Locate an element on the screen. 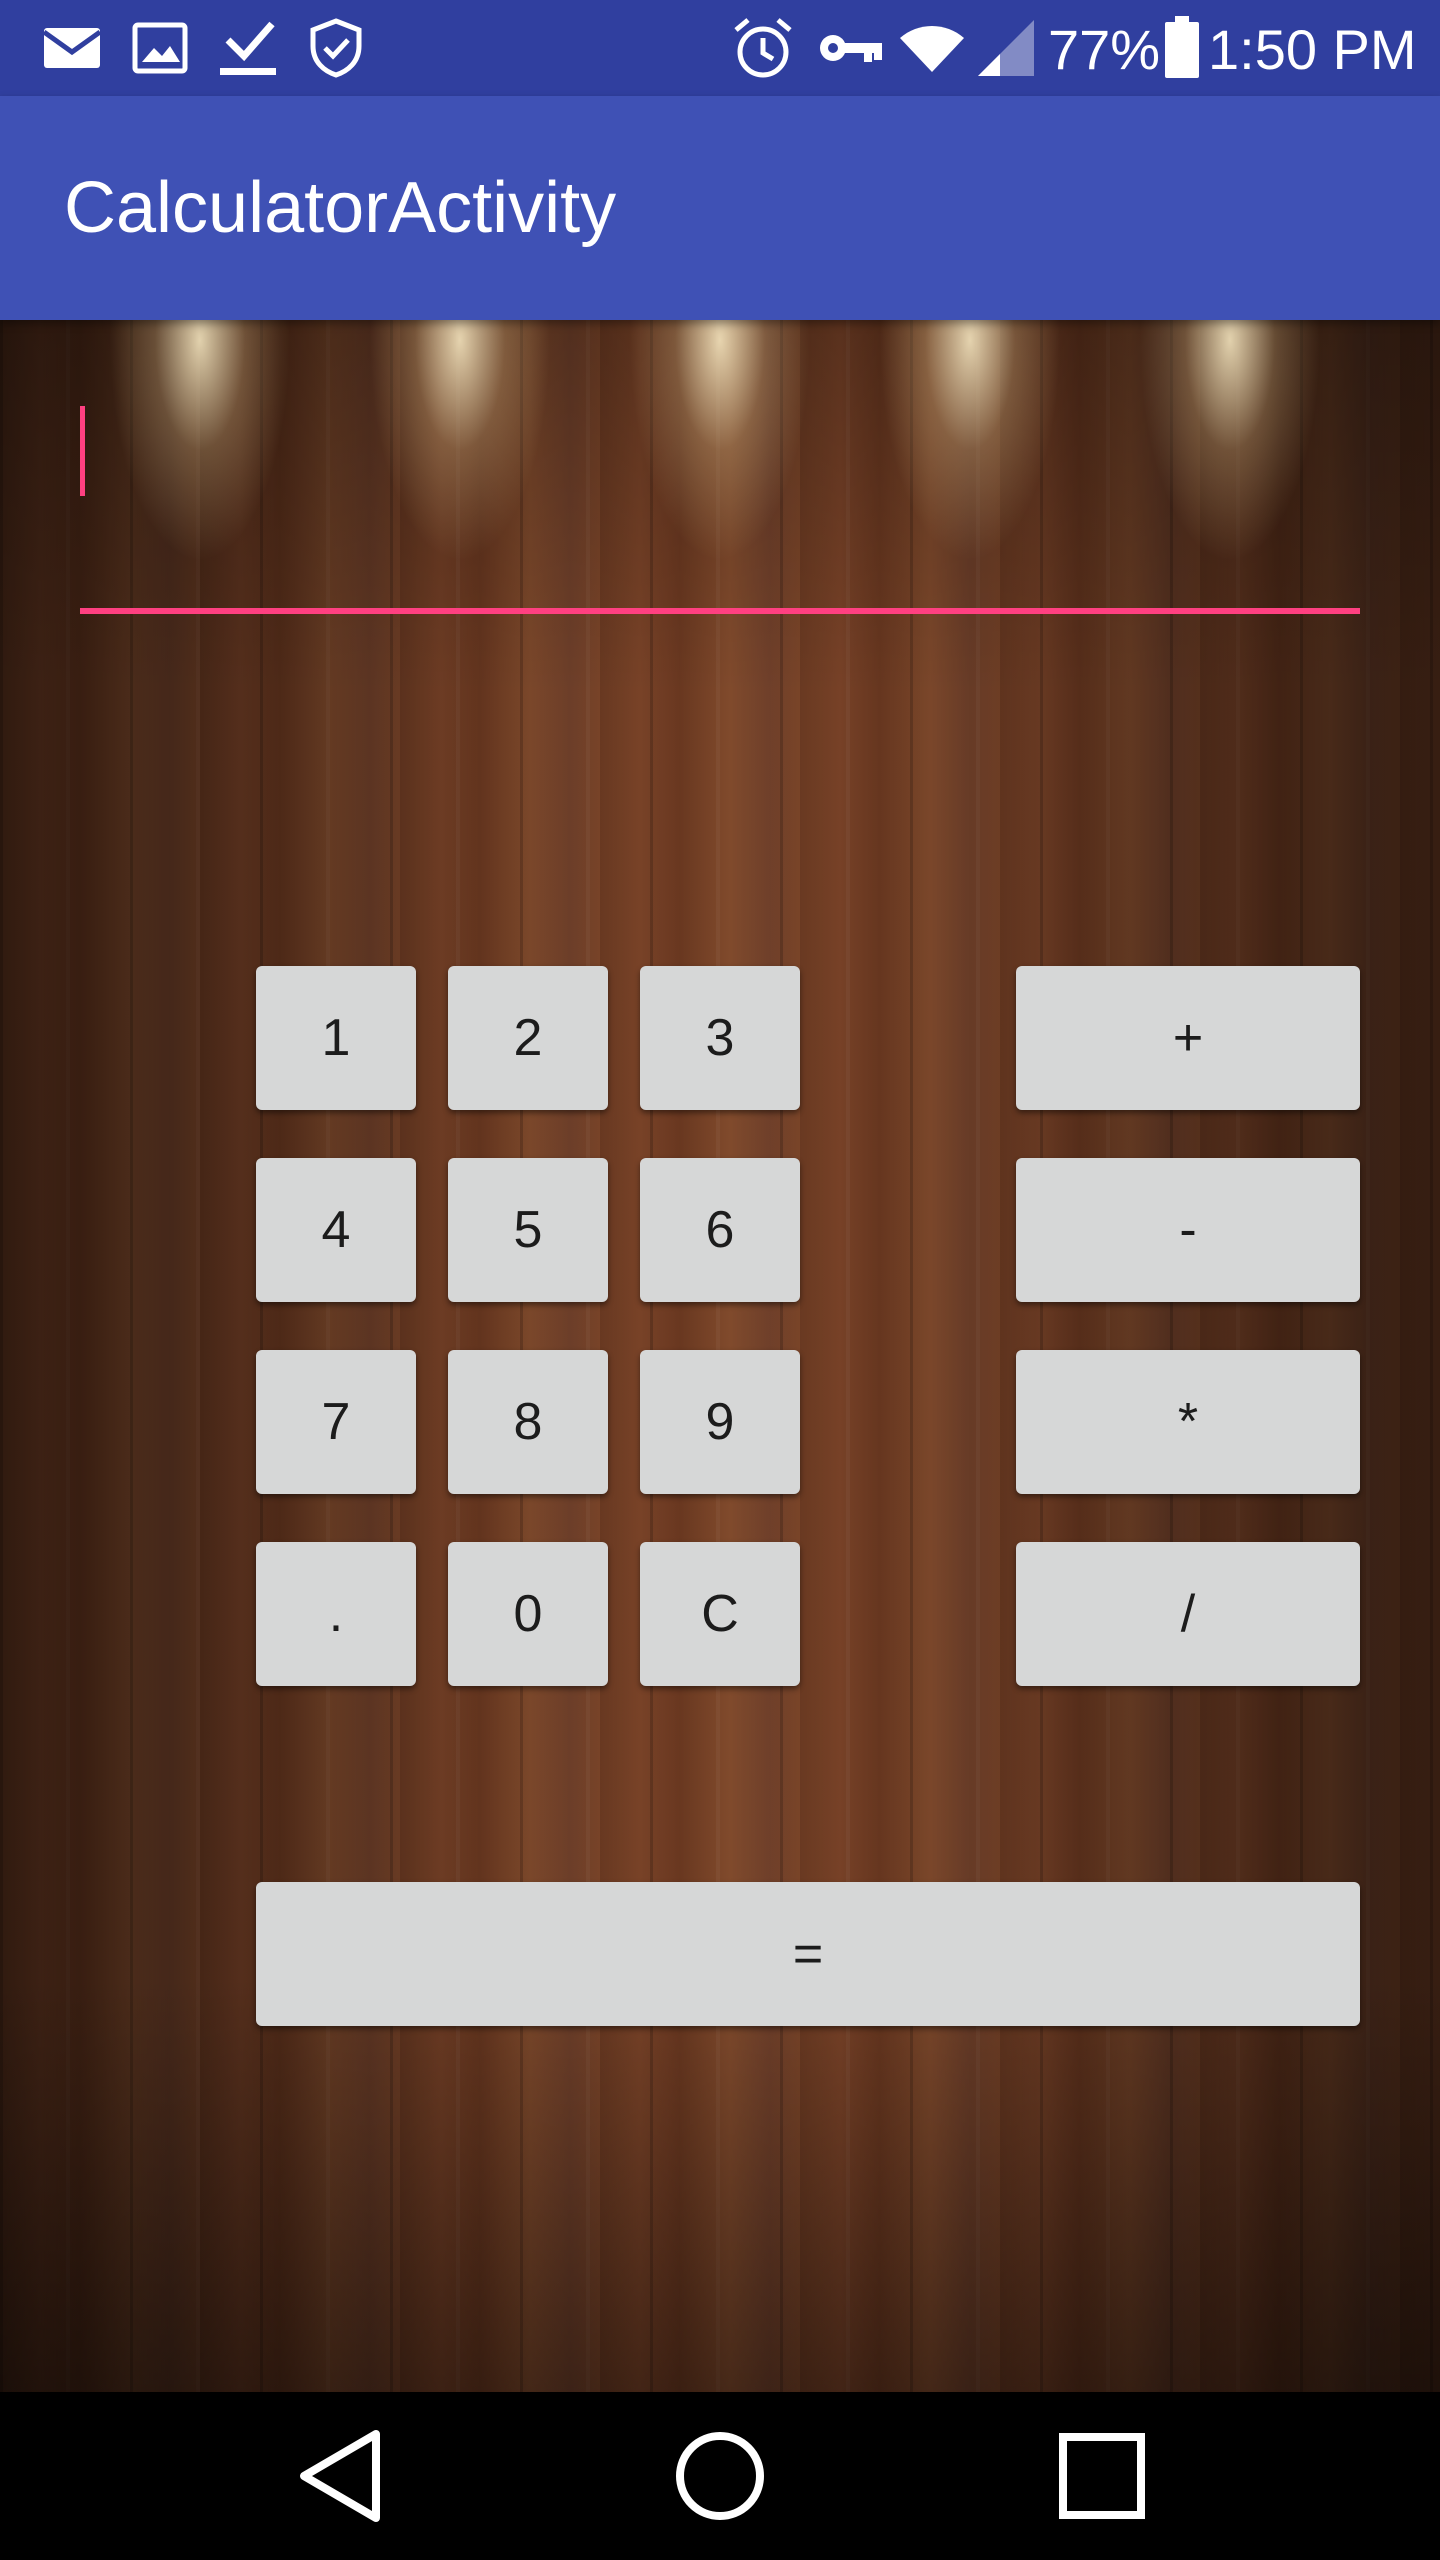  battery-icon is located at coordinates (1182, 48).